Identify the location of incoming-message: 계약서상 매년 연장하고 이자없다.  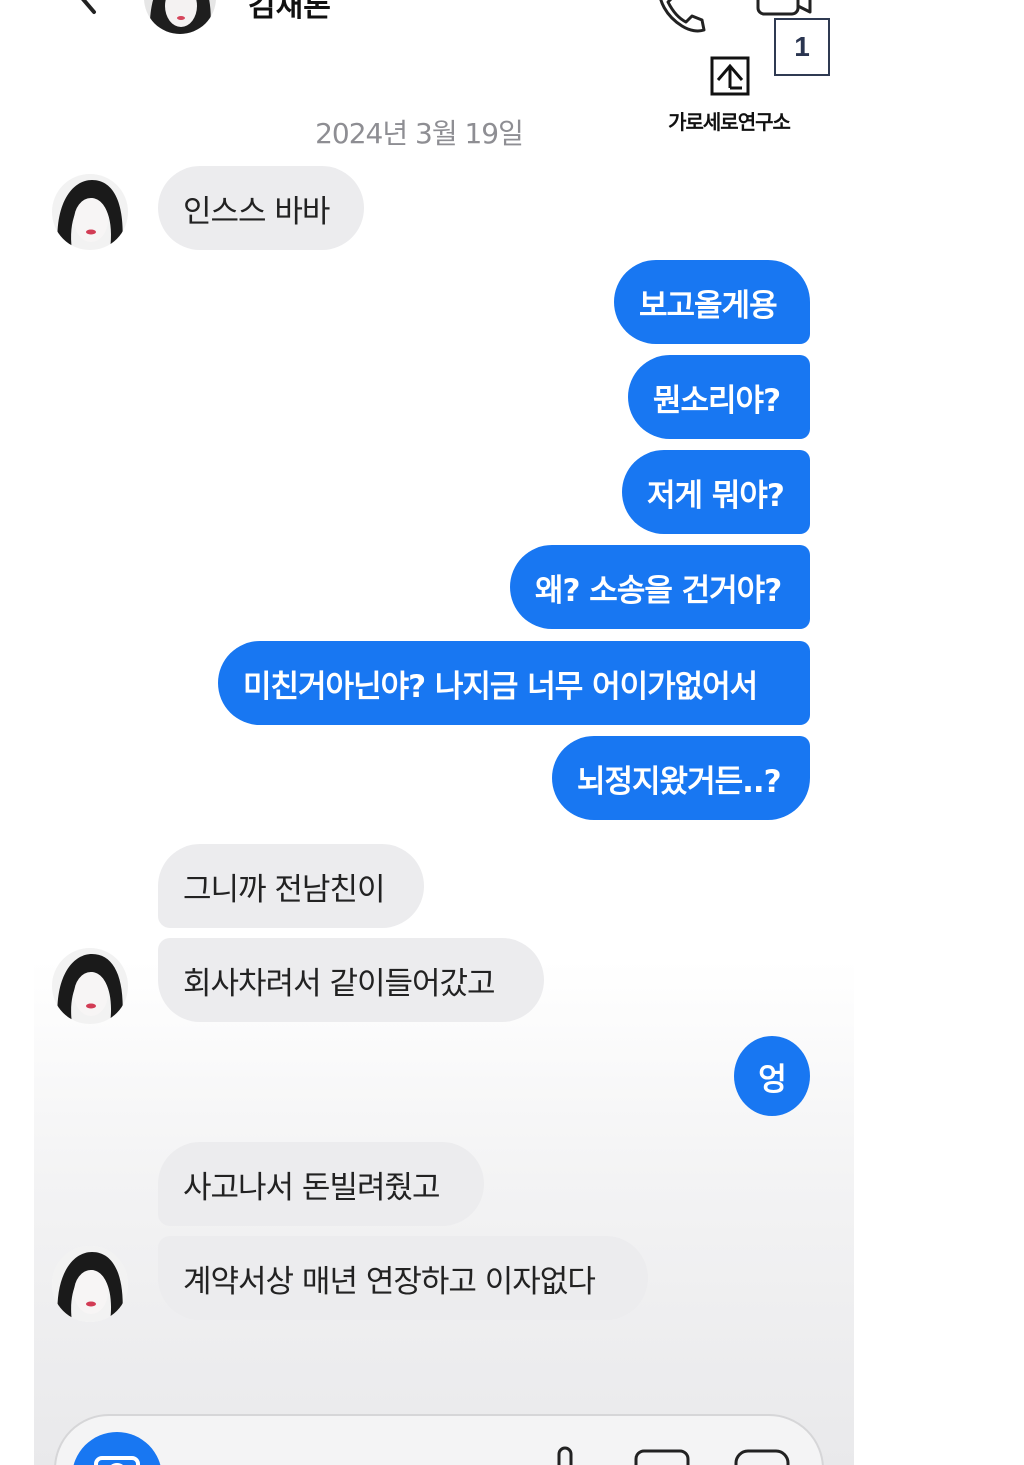
(403, 1278).